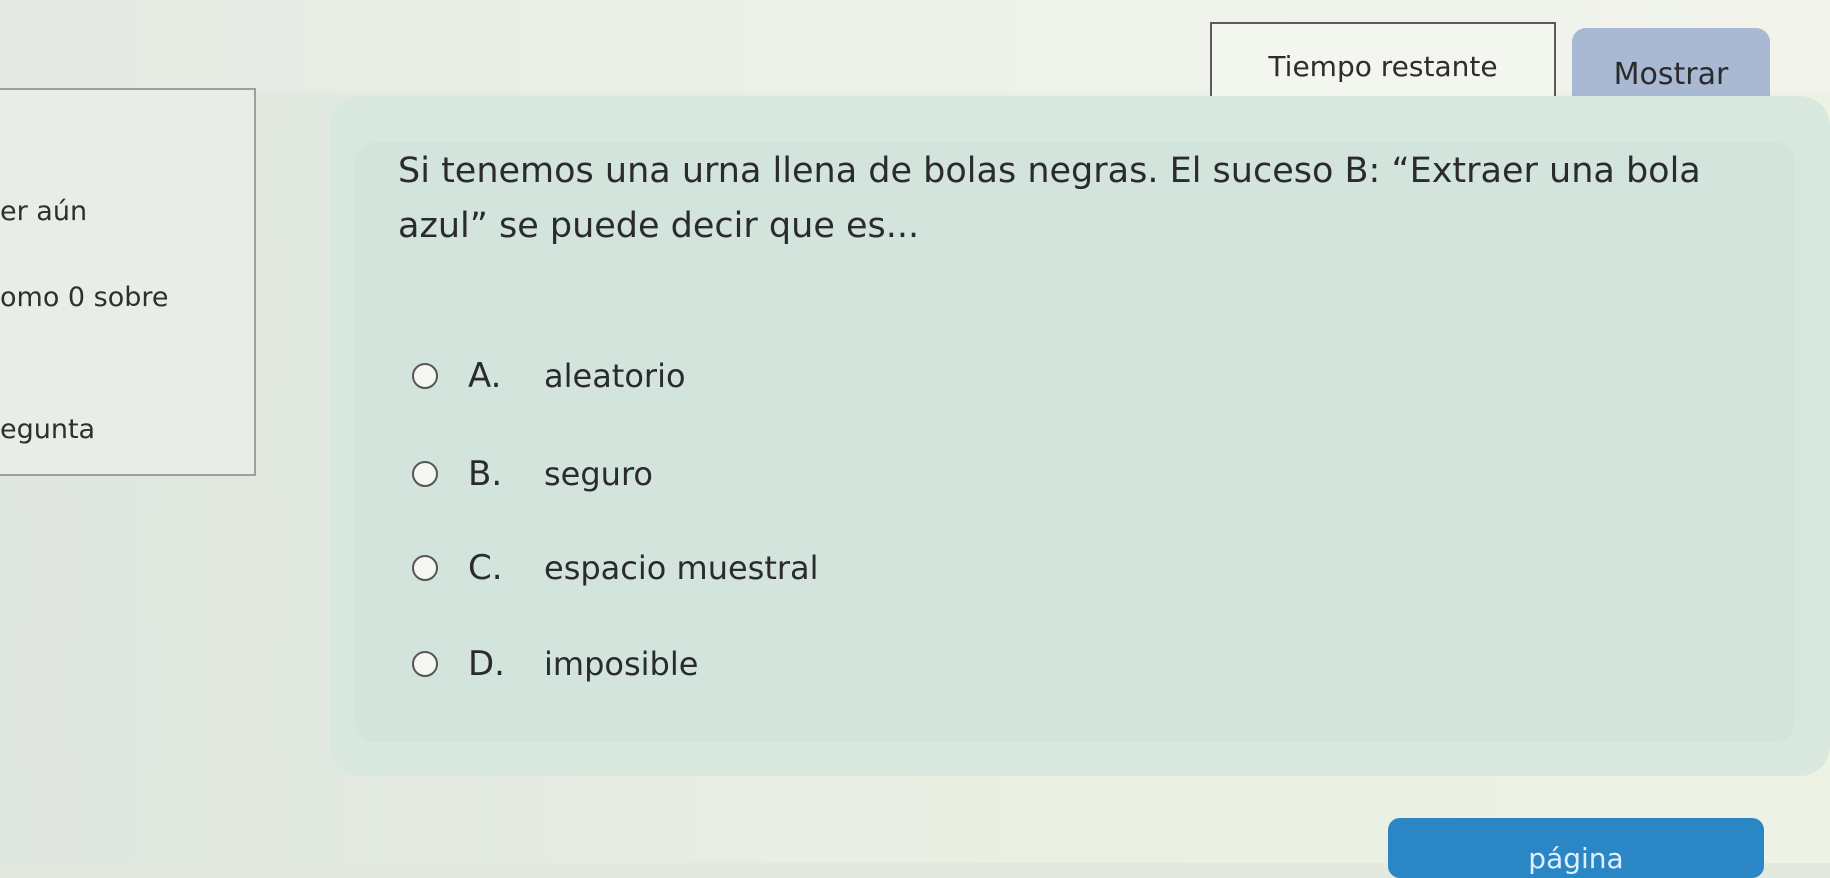 The width and height of the screenshot is (1830, 878). What do you see at coordinates (1383, 66) in the screenshot?
I see `time-remaining-label: Tiempo restante` at bounding box center [1383, 66].